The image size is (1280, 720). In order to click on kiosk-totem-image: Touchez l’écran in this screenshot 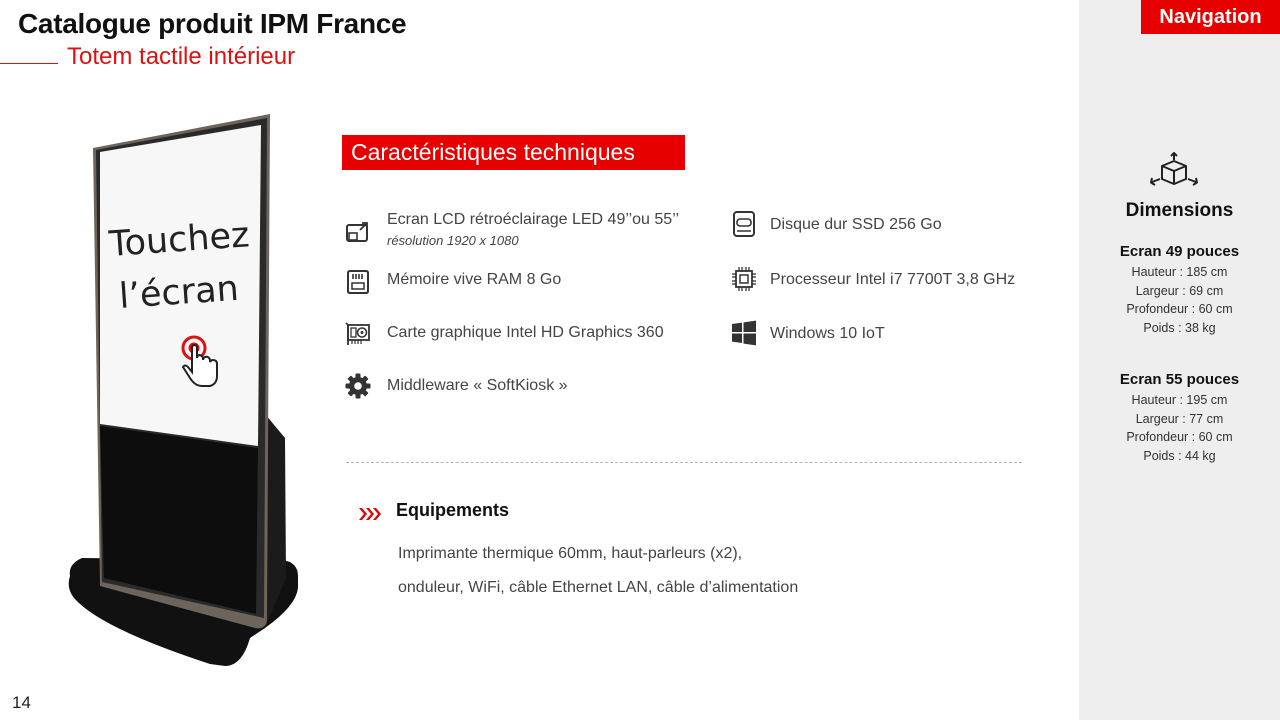, I will do `click(183, 390)`.